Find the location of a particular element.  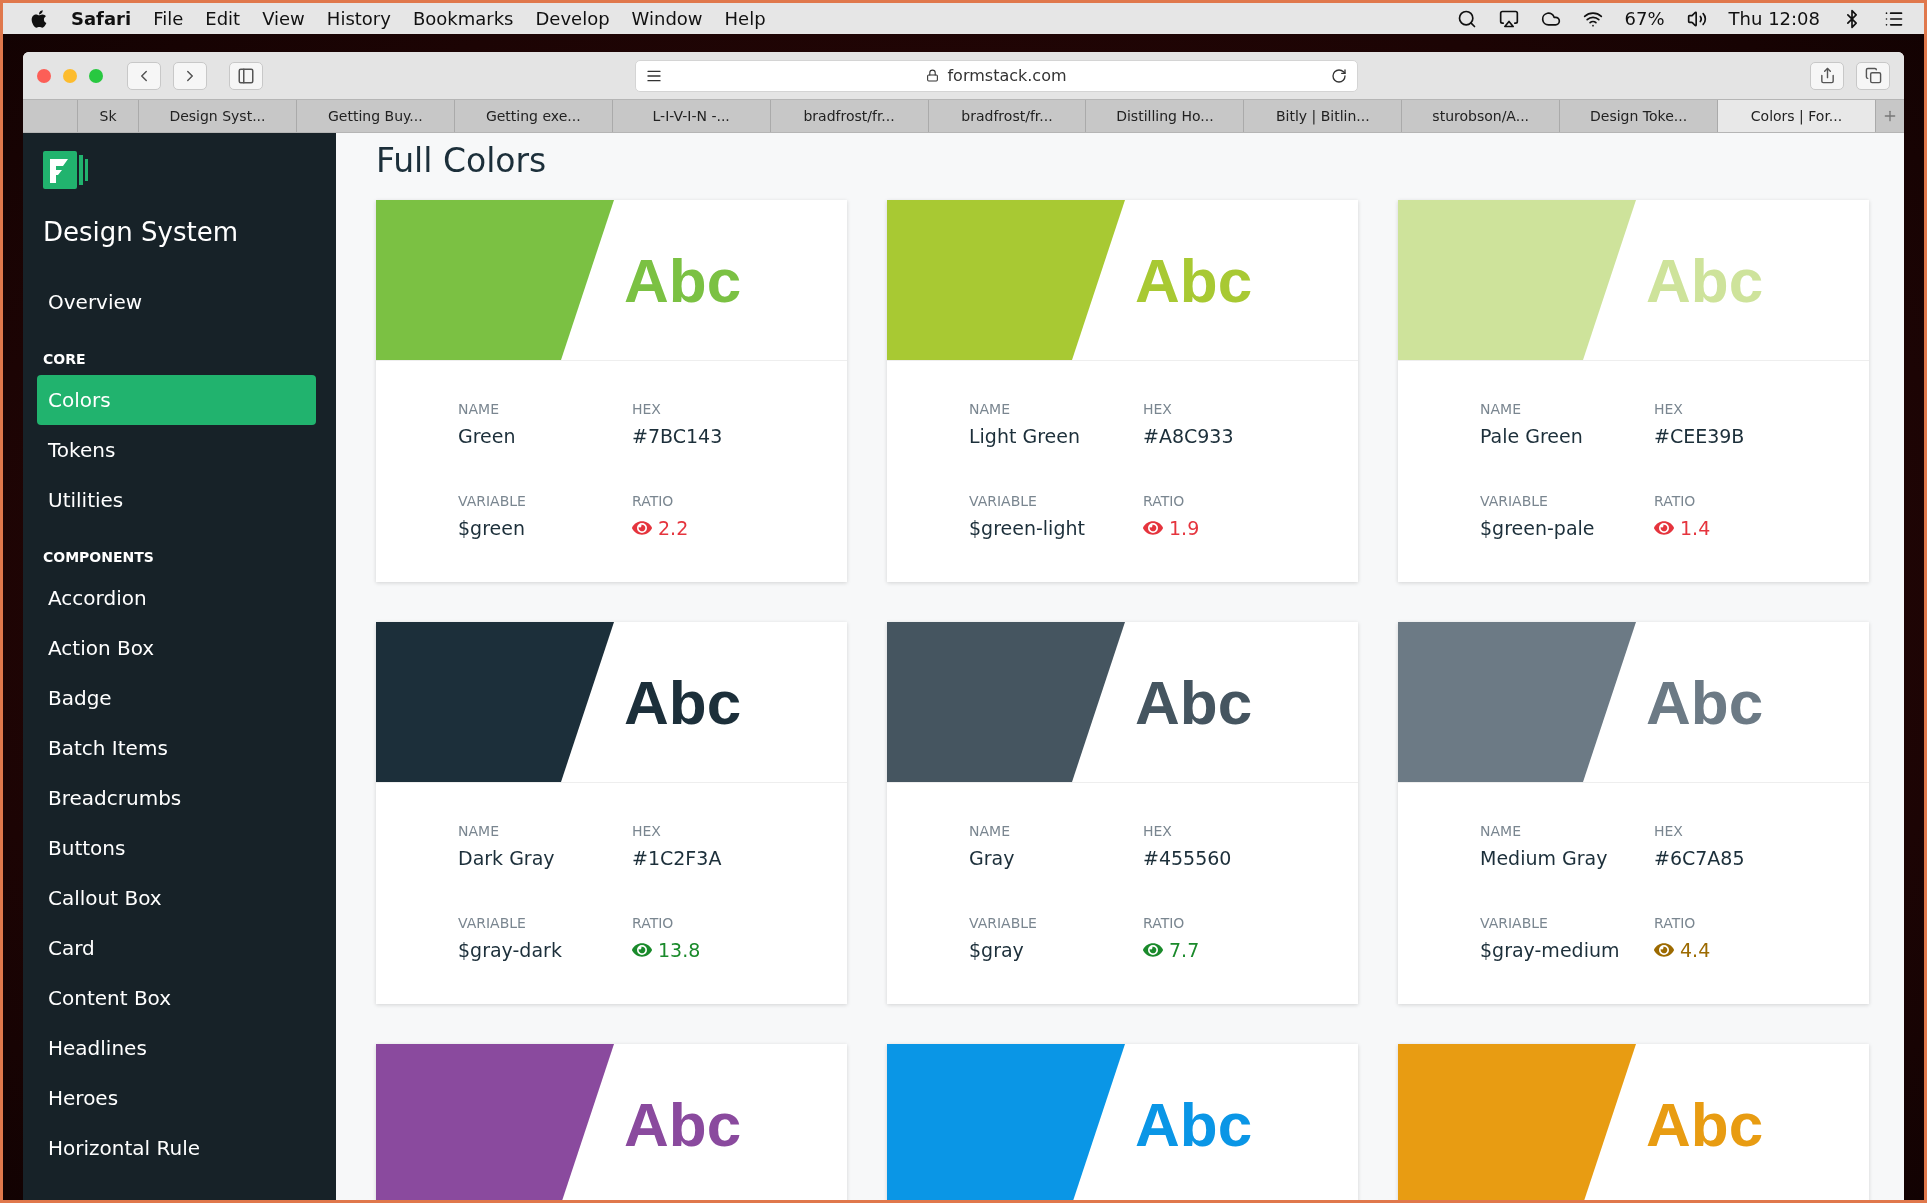

hex-value: #CEE39B is located at coordinates (1700, 436).